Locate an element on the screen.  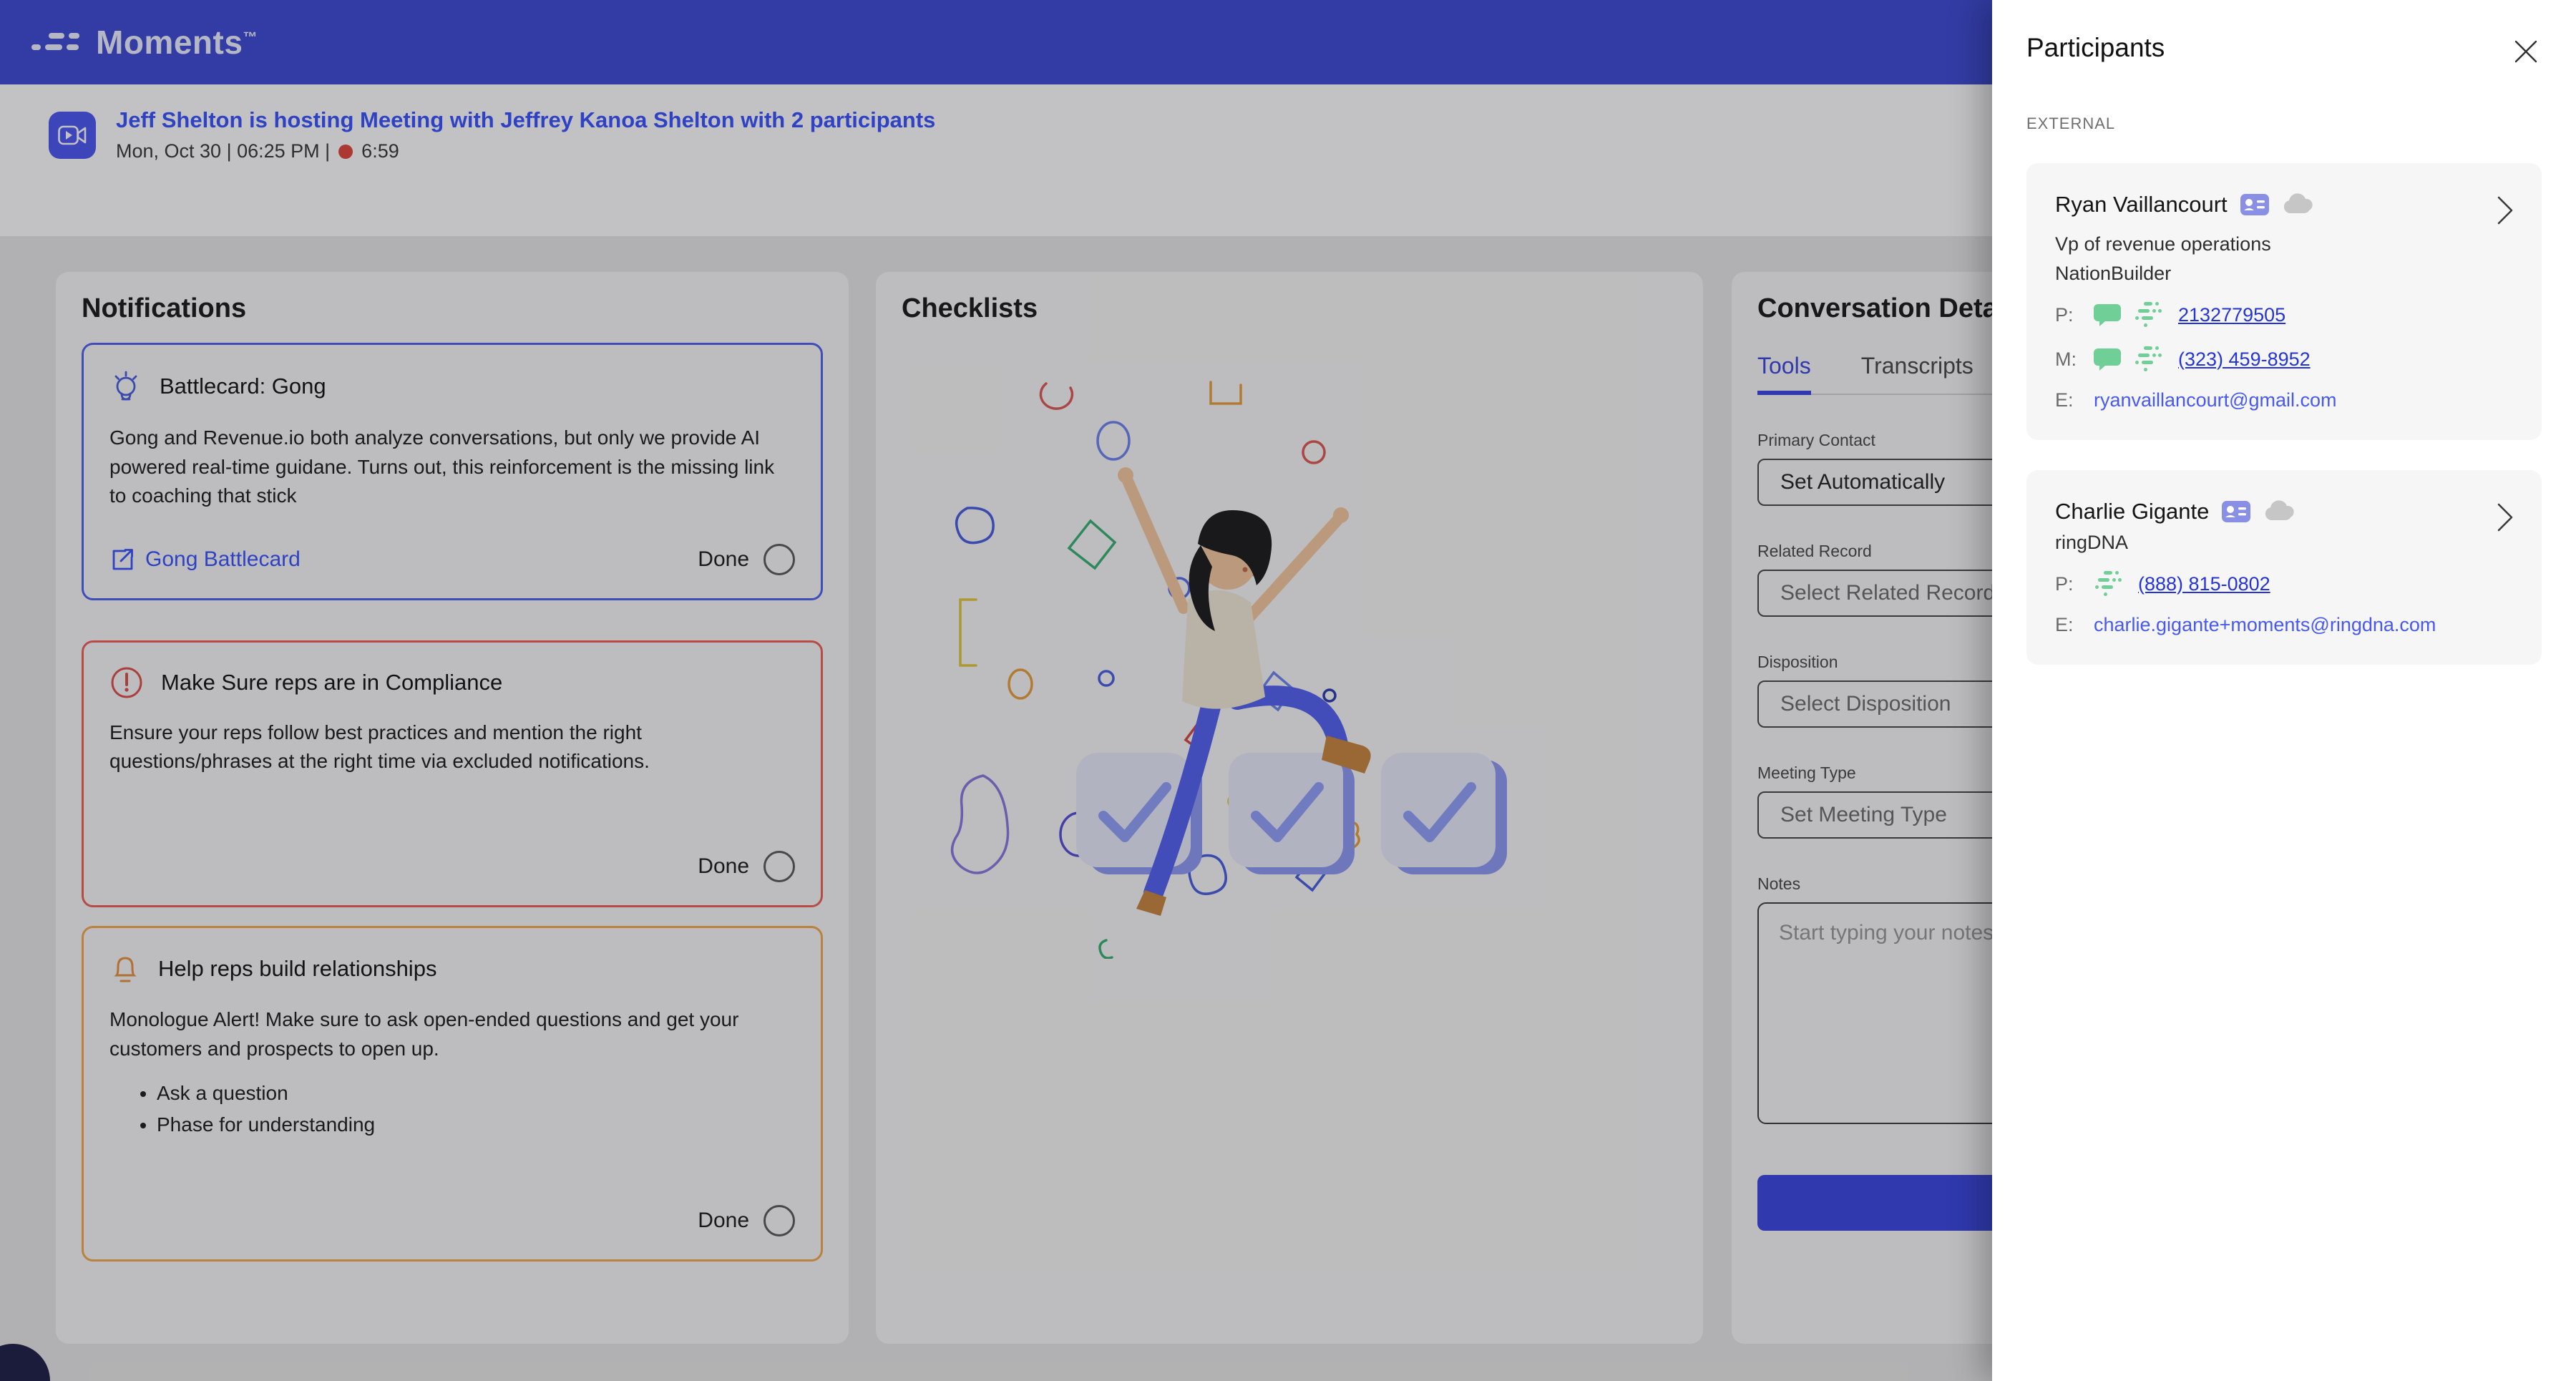
mobile-row: M: (323) 459-8952 is located at coordinates (2284, 359).